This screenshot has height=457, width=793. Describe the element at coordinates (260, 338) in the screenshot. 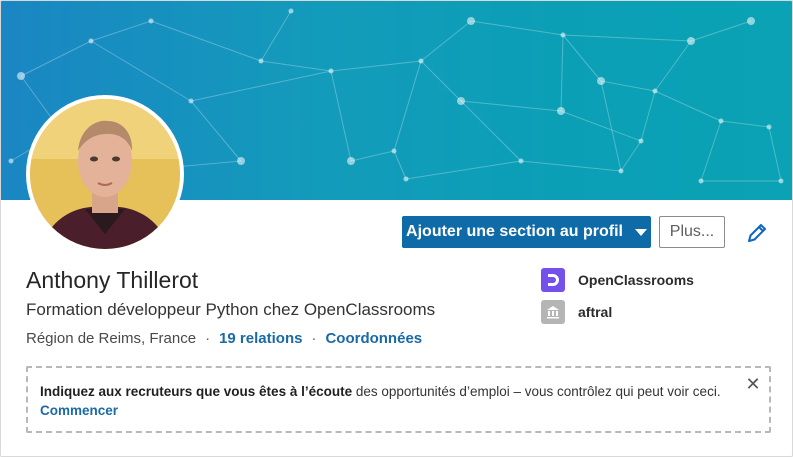

I see `relations-link: 19 relations` at that location.